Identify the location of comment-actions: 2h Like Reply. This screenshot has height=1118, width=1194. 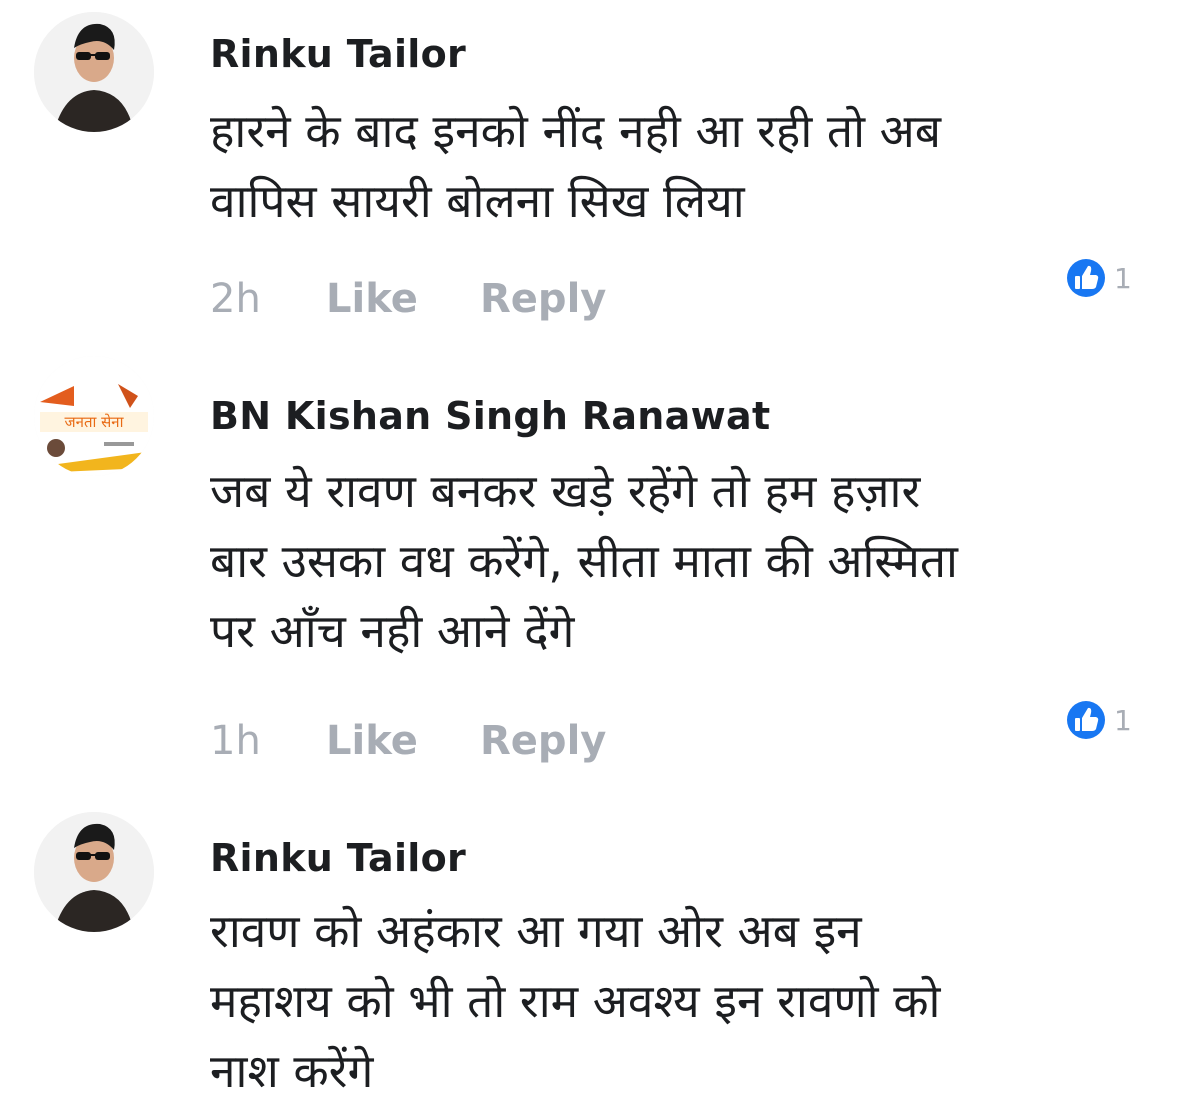
(408, 299).